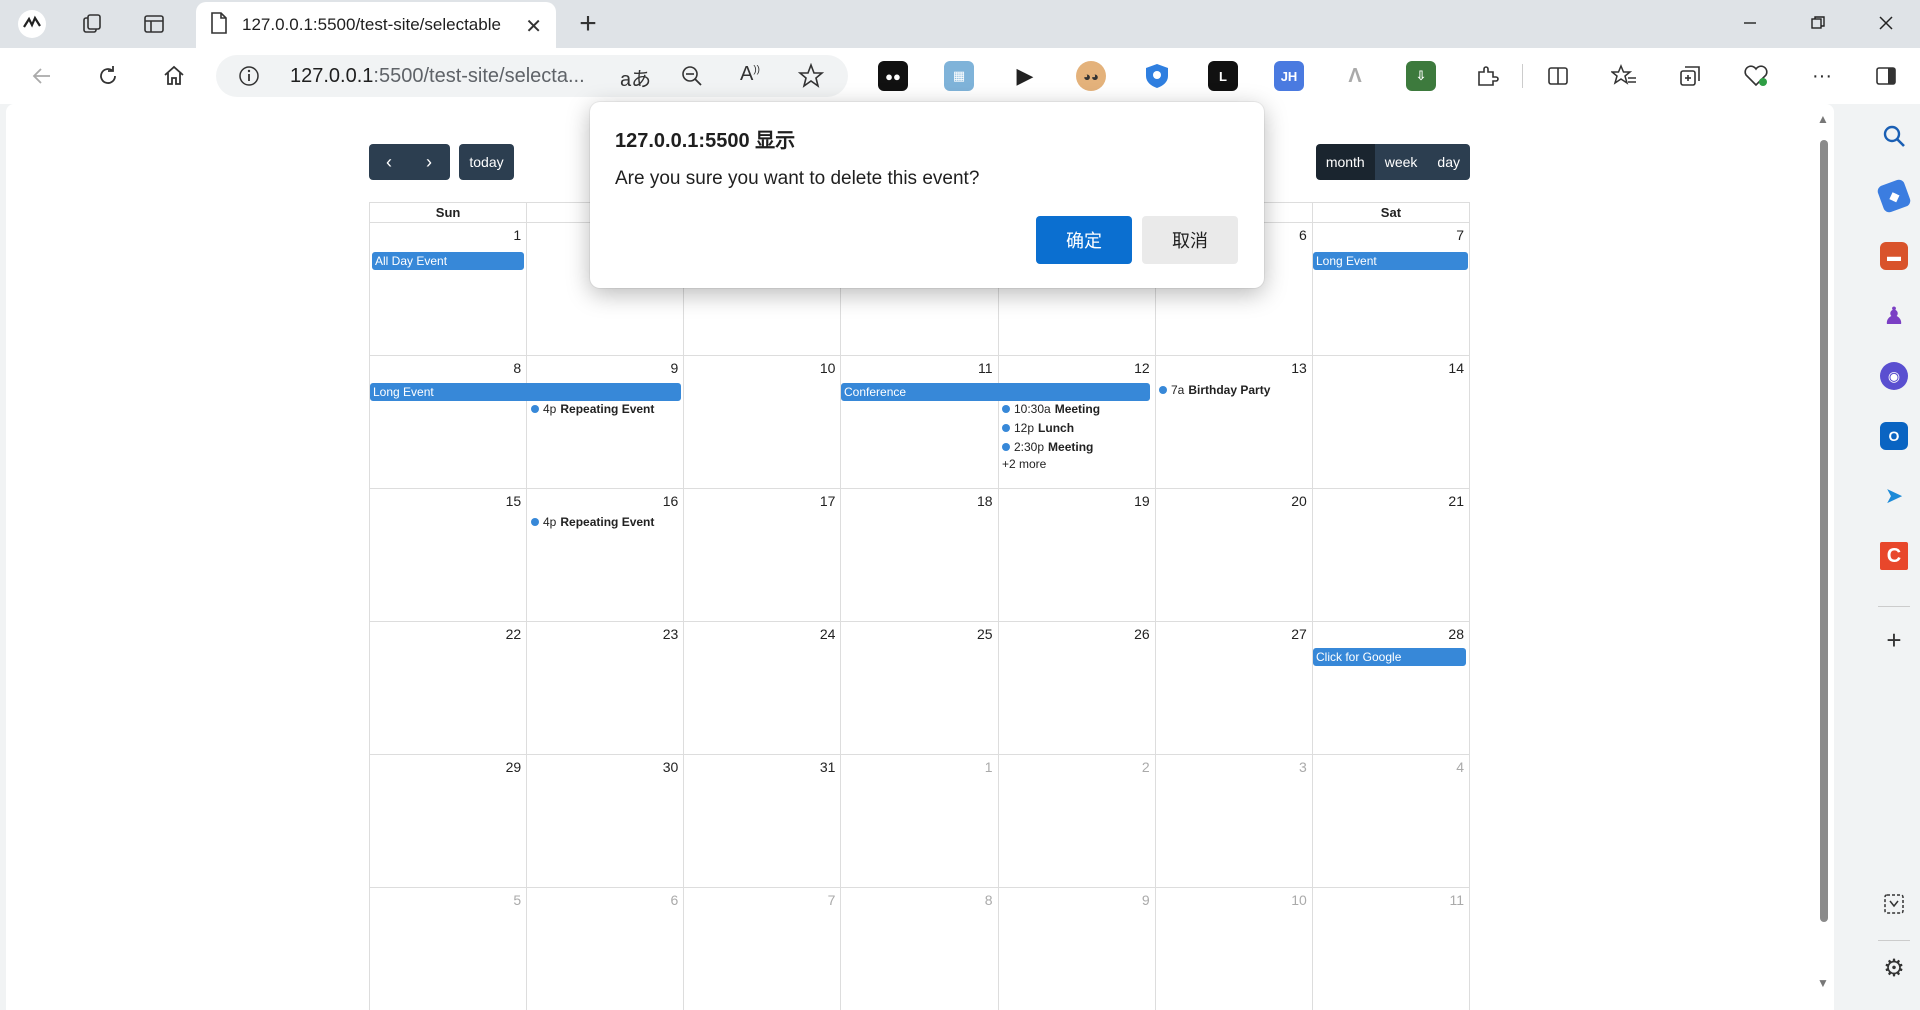 This screenshot has width=1920, height=1010. Describe the element at coordinates (32, 24) in the screenshot. I see `profile-icon` at that location.